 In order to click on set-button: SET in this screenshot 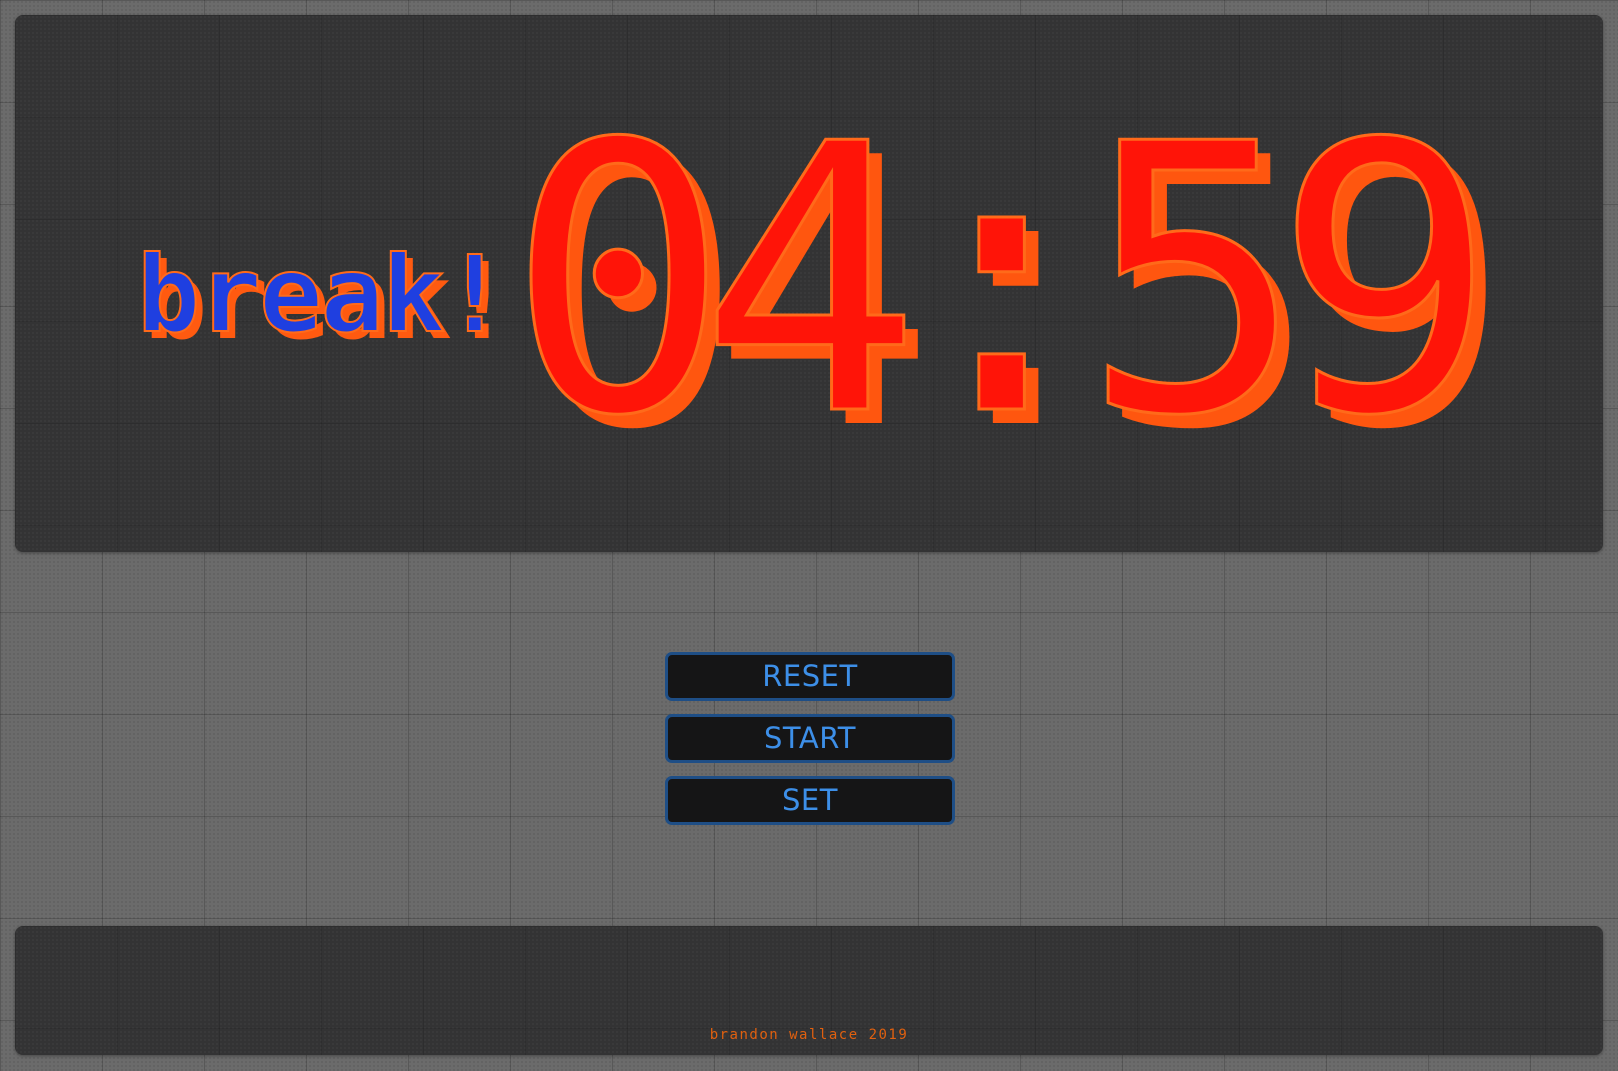, I will do `click(810, 800)`.